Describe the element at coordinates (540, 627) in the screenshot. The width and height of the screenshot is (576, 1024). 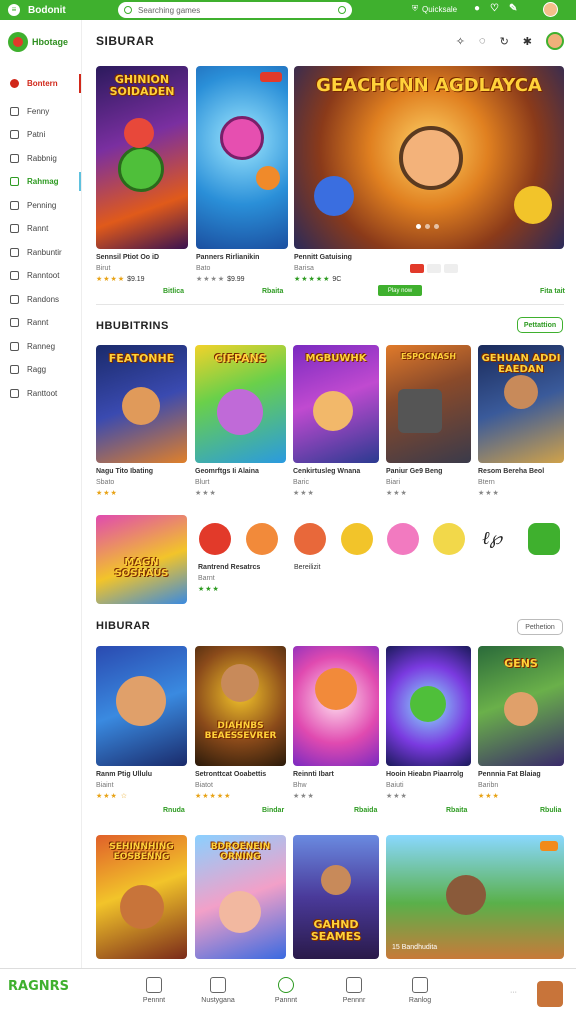
I see `section-action-button: Pethetion` at that location.